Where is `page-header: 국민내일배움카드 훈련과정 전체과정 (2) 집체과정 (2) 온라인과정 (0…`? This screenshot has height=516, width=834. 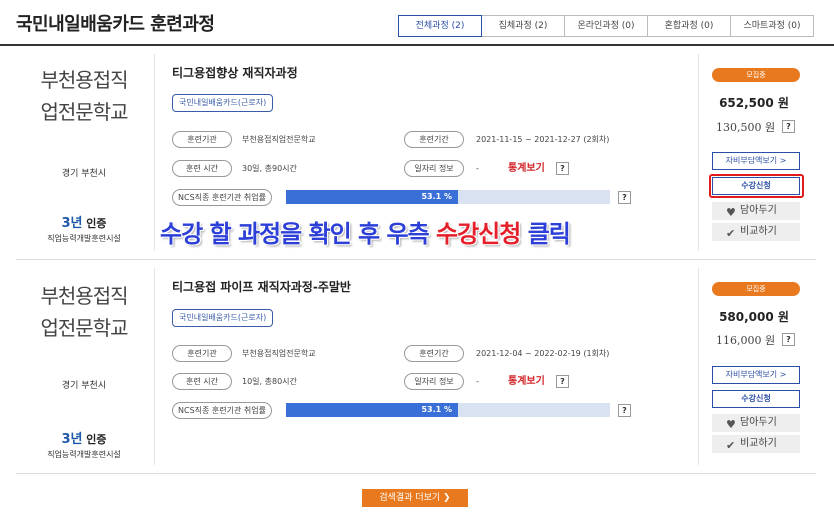 page-header: 국민내일배움카드 훈련과정 전체과정 (2) 집체과정 (2) 온라인과정 (0… is located at coordinates (417, 23).